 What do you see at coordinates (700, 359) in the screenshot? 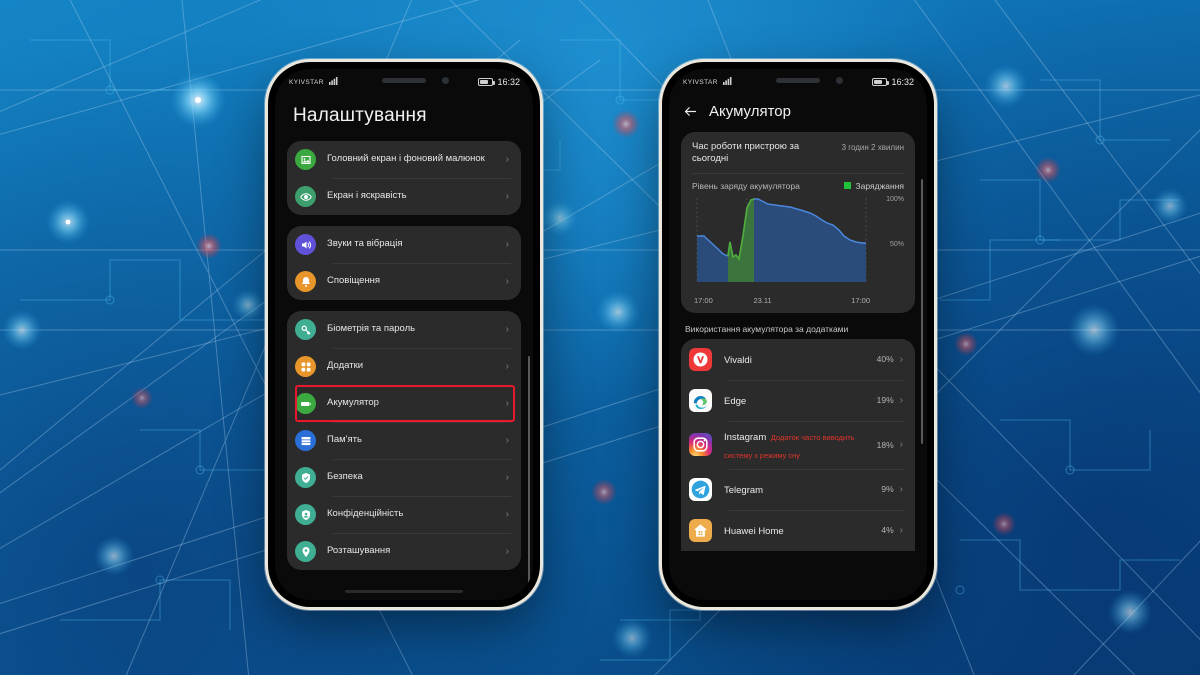
I see `vivaldi-icon` at bounding box center [700, 359].